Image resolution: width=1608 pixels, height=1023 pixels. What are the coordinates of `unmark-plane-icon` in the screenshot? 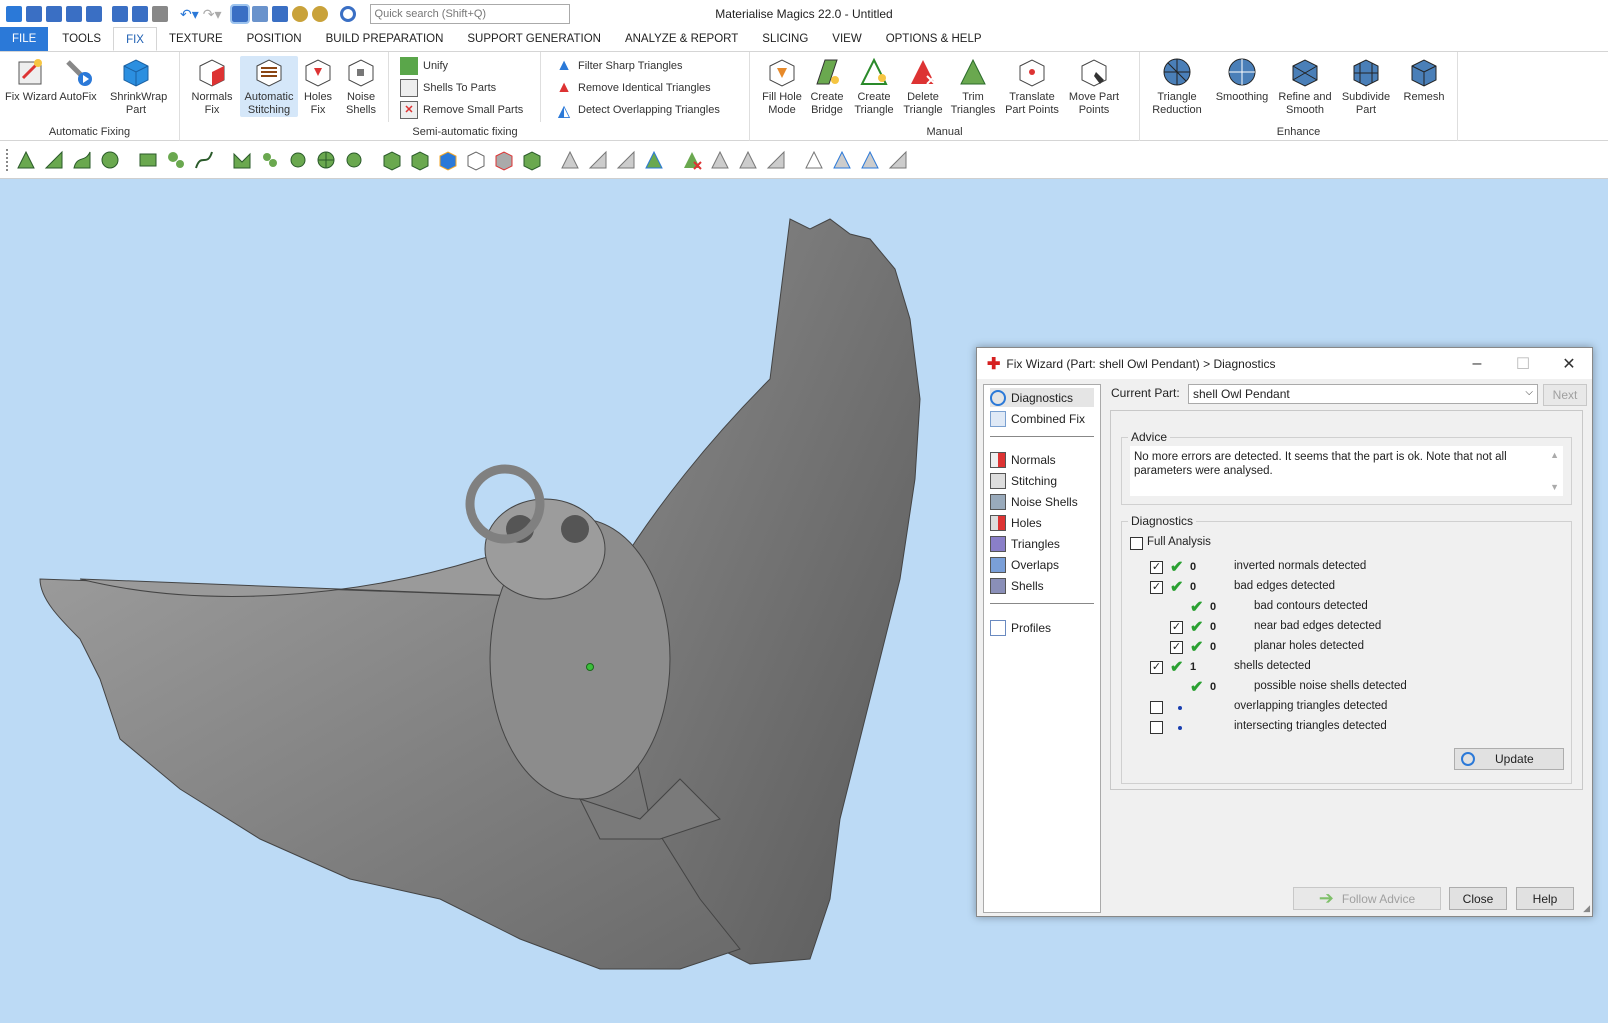 It's located at (598, 160).